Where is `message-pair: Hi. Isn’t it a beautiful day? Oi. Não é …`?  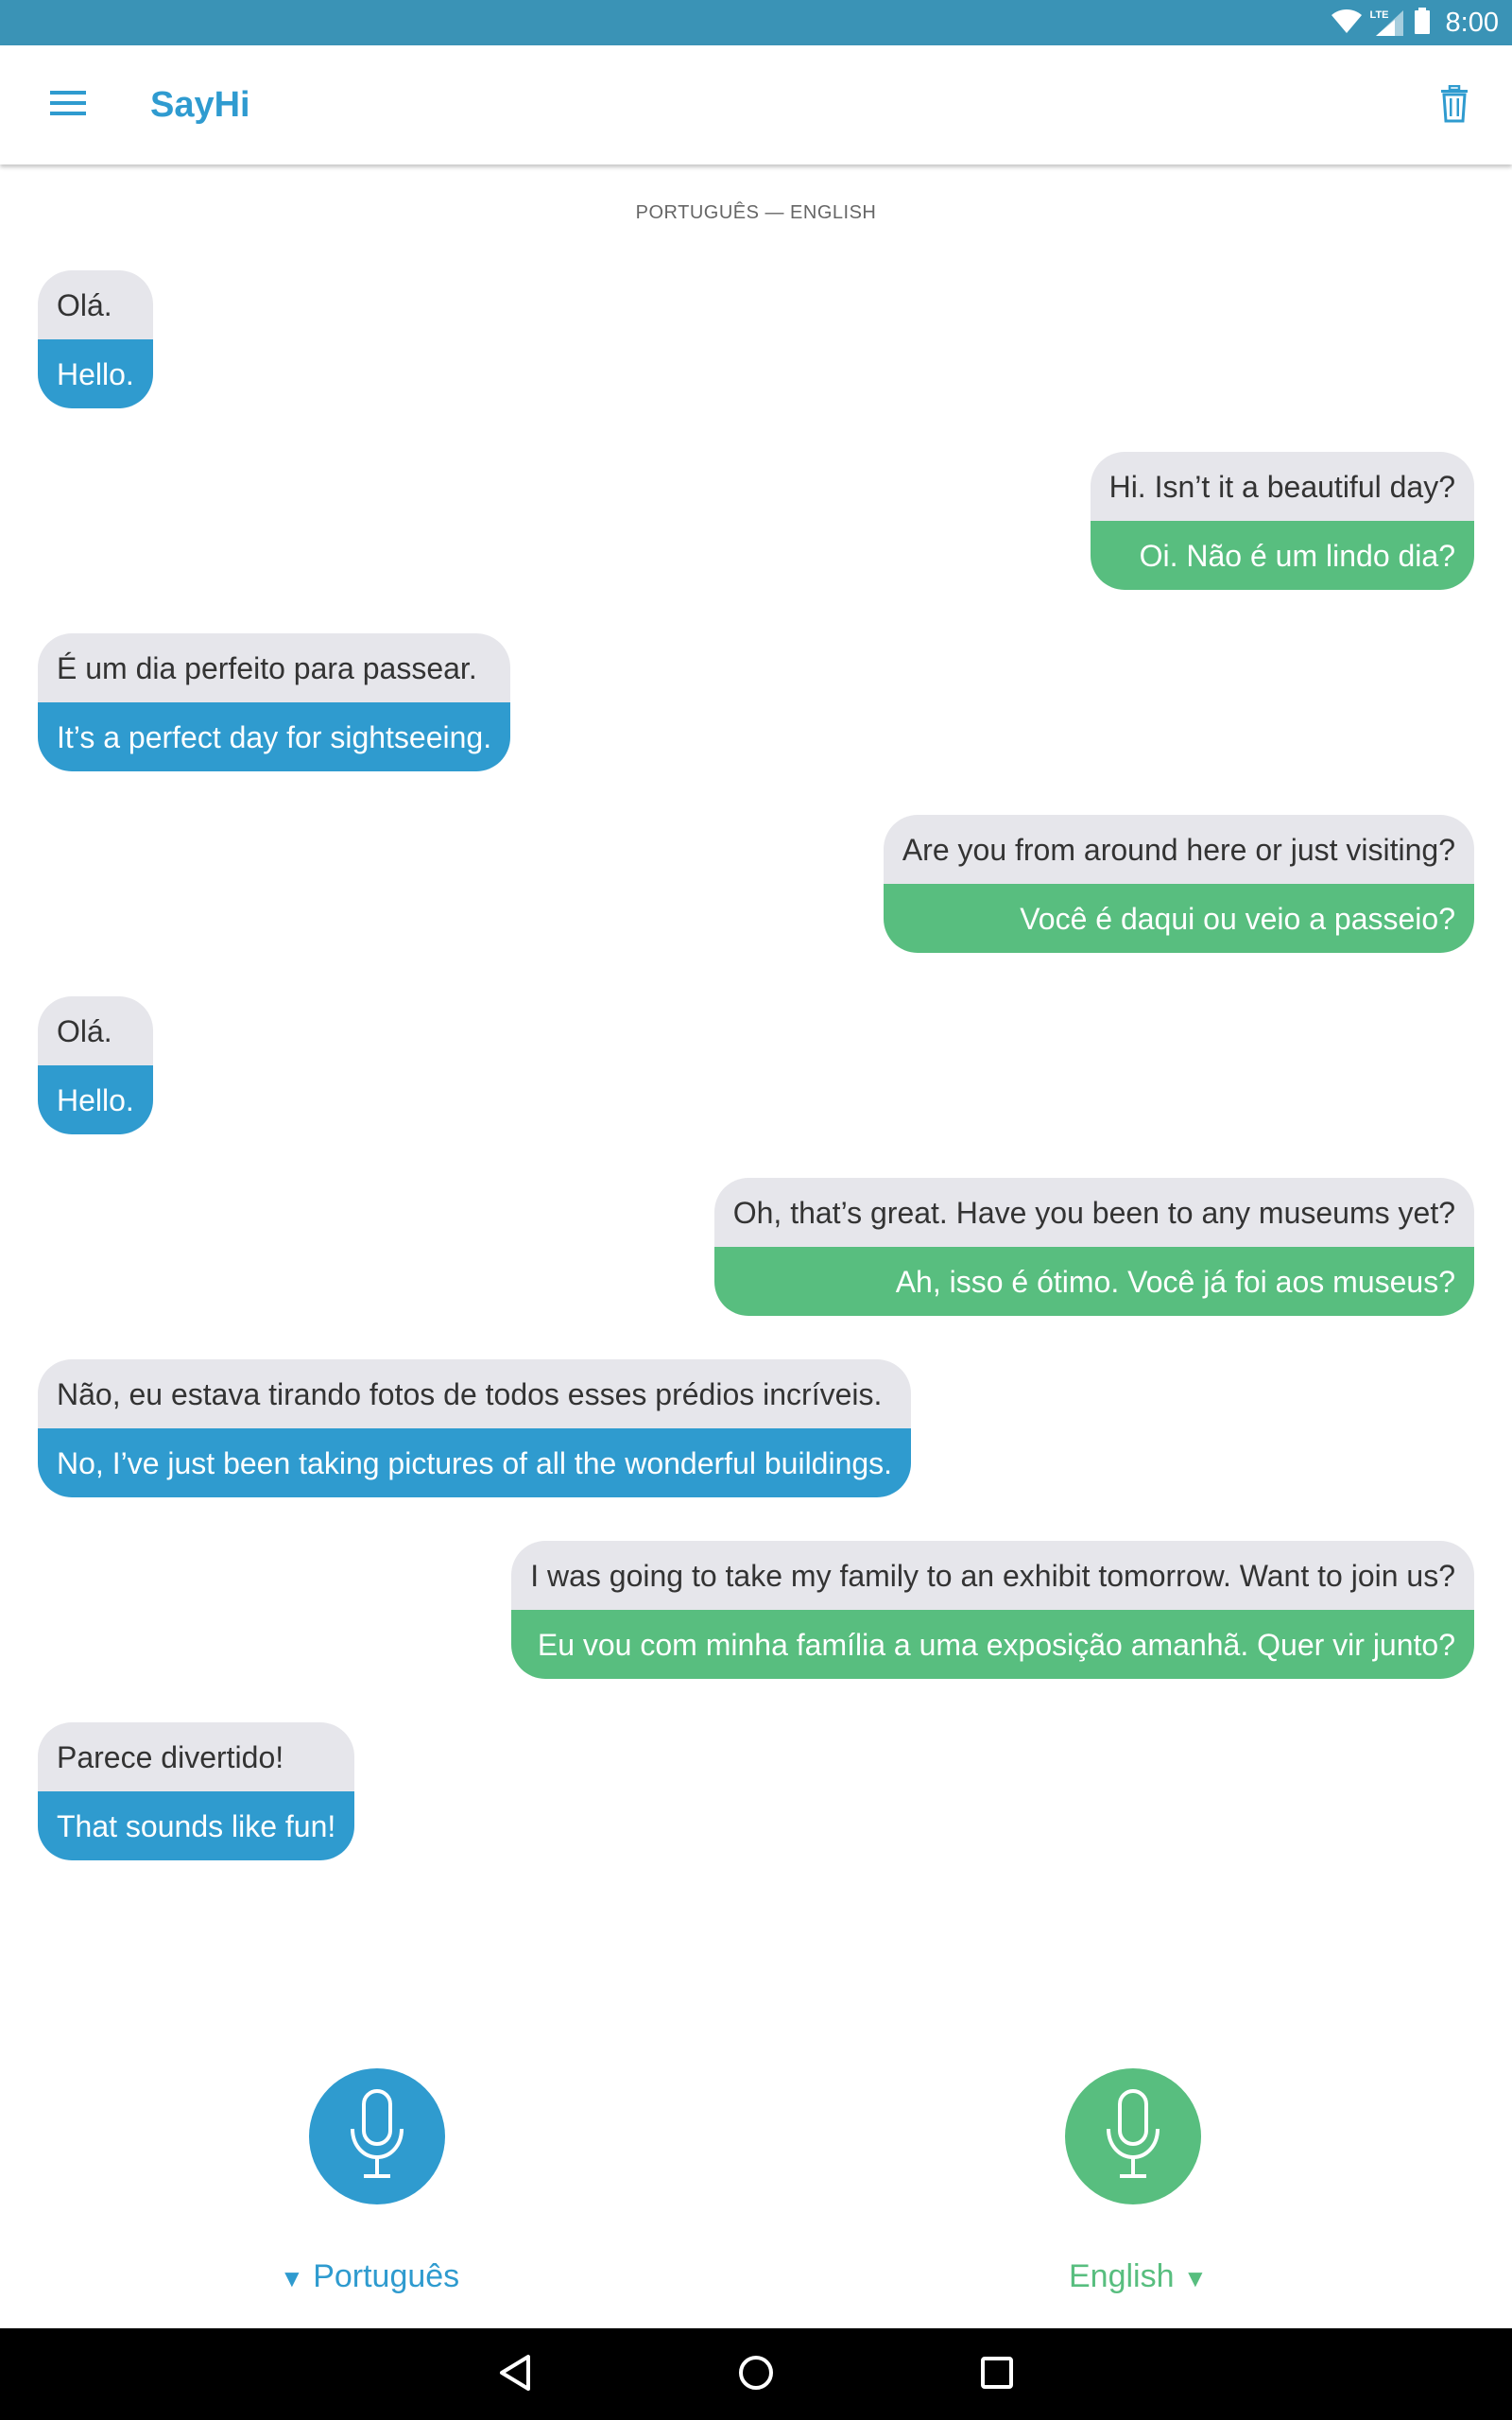 message-pair: Hi. Isn’t it a beautiful day? Oi. Não é … is located at coordinates (1282, 521).